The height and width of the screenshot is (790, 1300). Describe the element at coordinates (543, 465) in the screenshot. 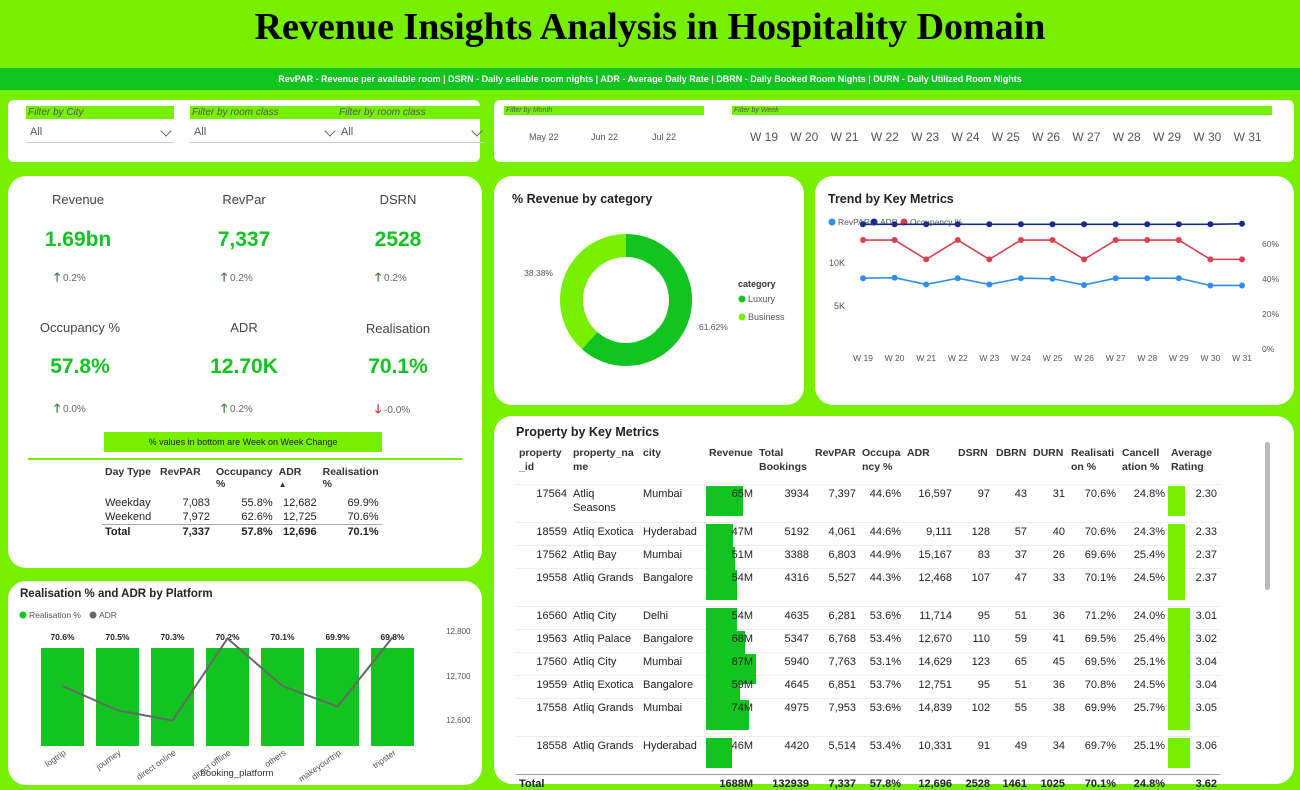

I see `column-header: property _id` at that location.